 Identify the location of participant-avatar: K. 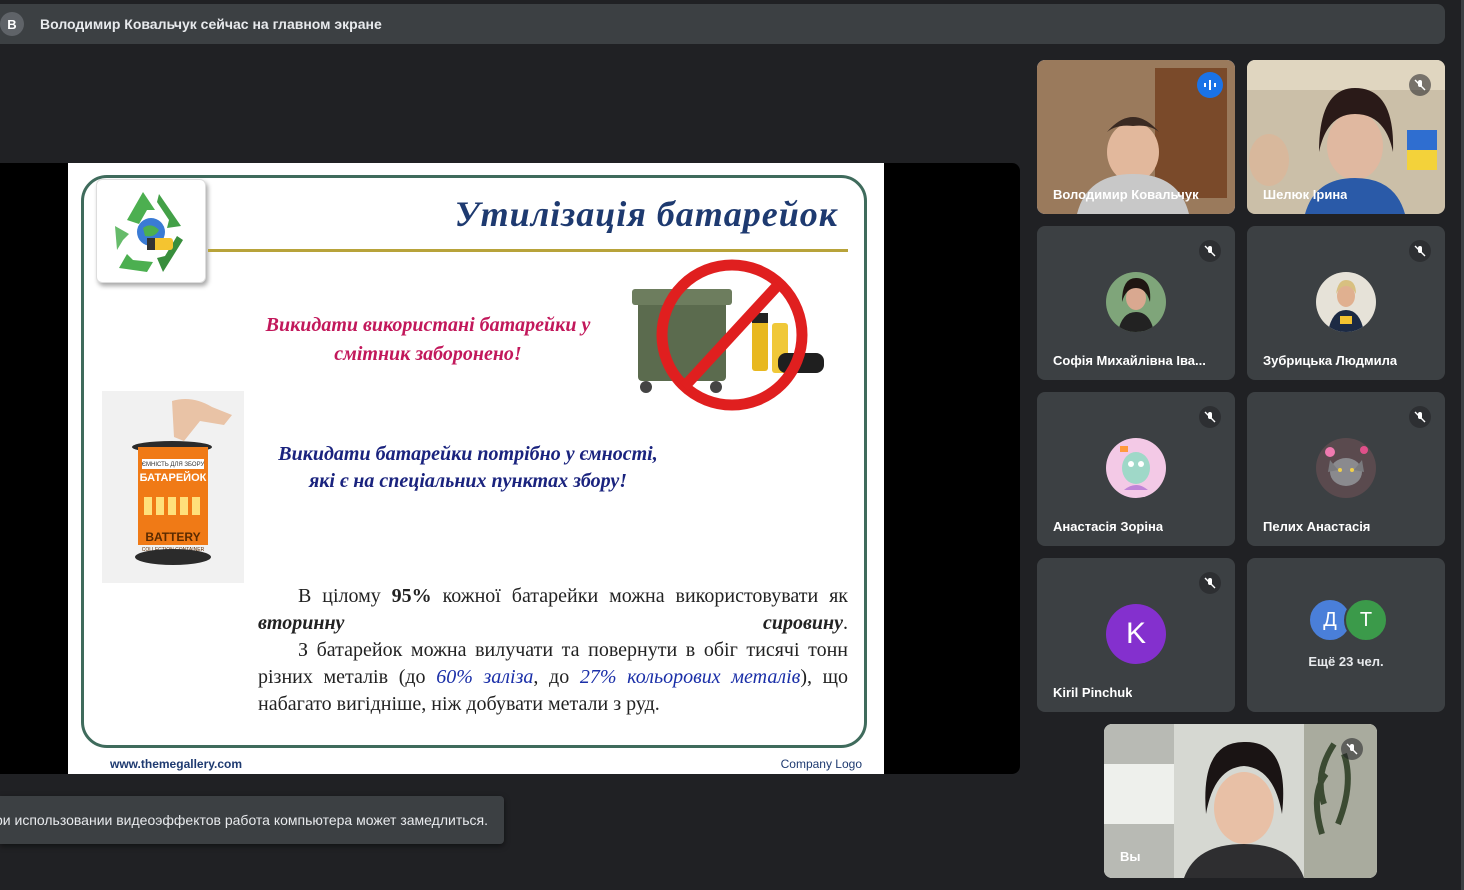
(1136, 634).